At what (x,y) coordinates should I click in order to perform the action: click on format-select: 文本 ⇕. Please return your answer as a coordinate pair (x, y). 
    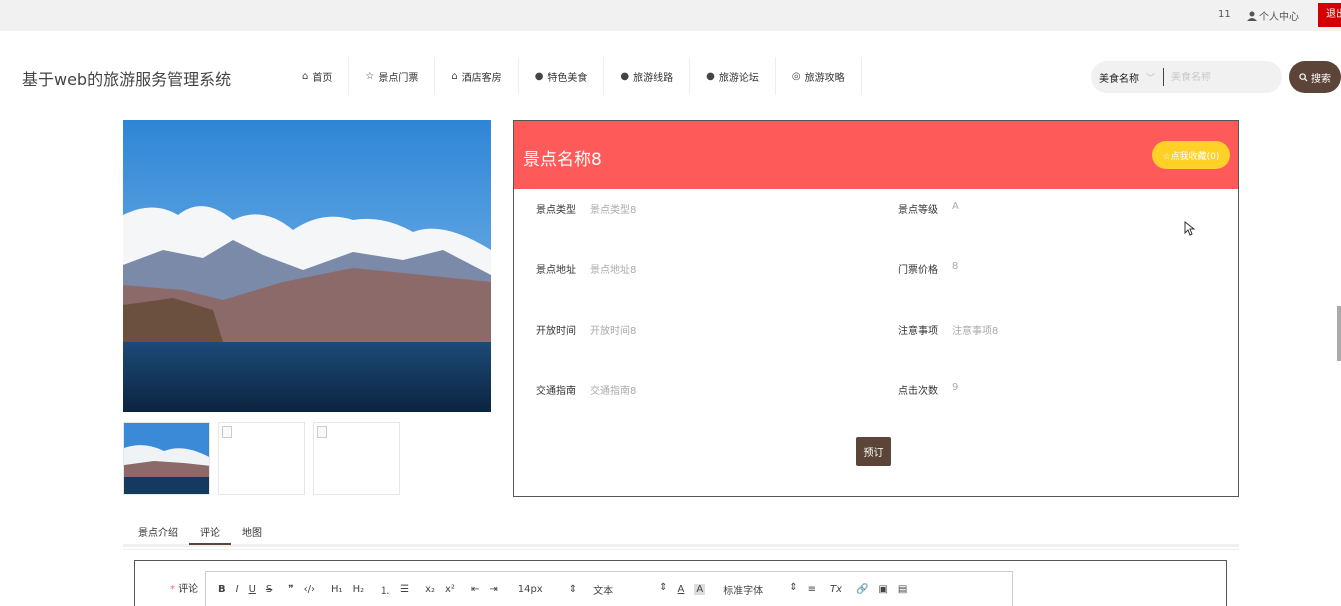
    Looking at the image, I should click on (630, 589).